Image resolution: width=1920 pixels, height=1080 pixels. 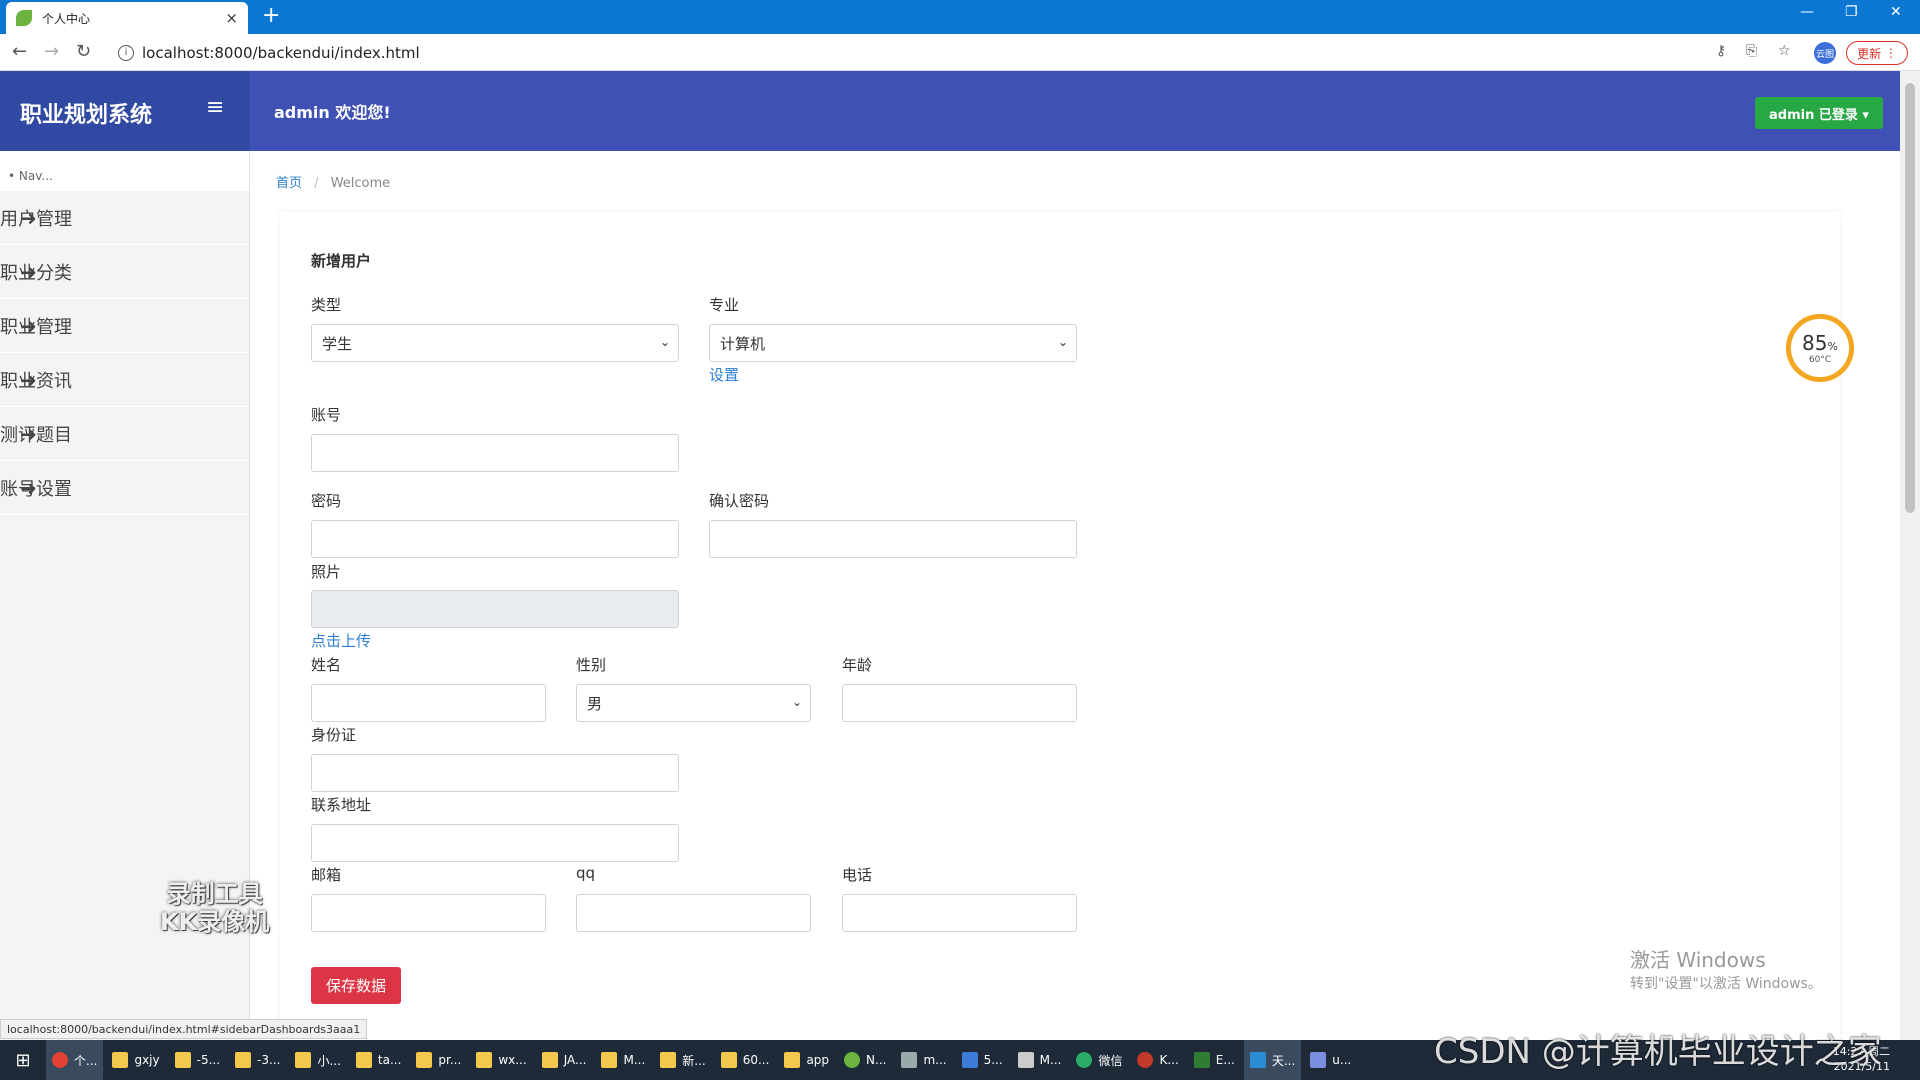 What do you see at coordinates (51, 51) in the screenshot?
I see `forward-icon: →` at bounding box center [51, 51].